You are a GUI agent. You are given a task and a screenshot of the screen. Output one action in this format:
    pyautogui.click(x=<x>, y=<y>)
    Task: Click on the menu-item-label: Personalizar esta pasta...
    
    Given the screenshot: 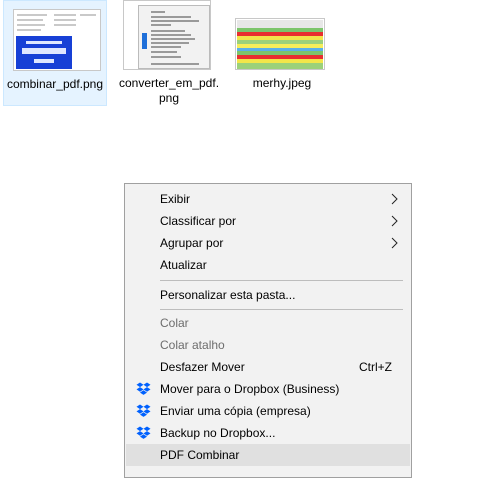 What is the action you would take?
    pyautogui.click(x=228, y=295)
    